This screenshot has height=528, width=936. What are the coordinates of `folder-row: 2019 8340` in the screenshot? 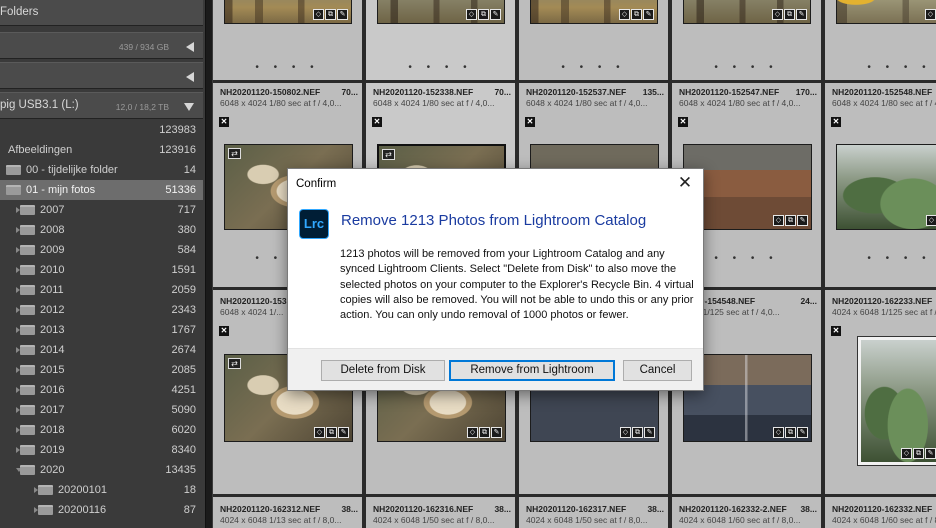 It's located at (101, 450).